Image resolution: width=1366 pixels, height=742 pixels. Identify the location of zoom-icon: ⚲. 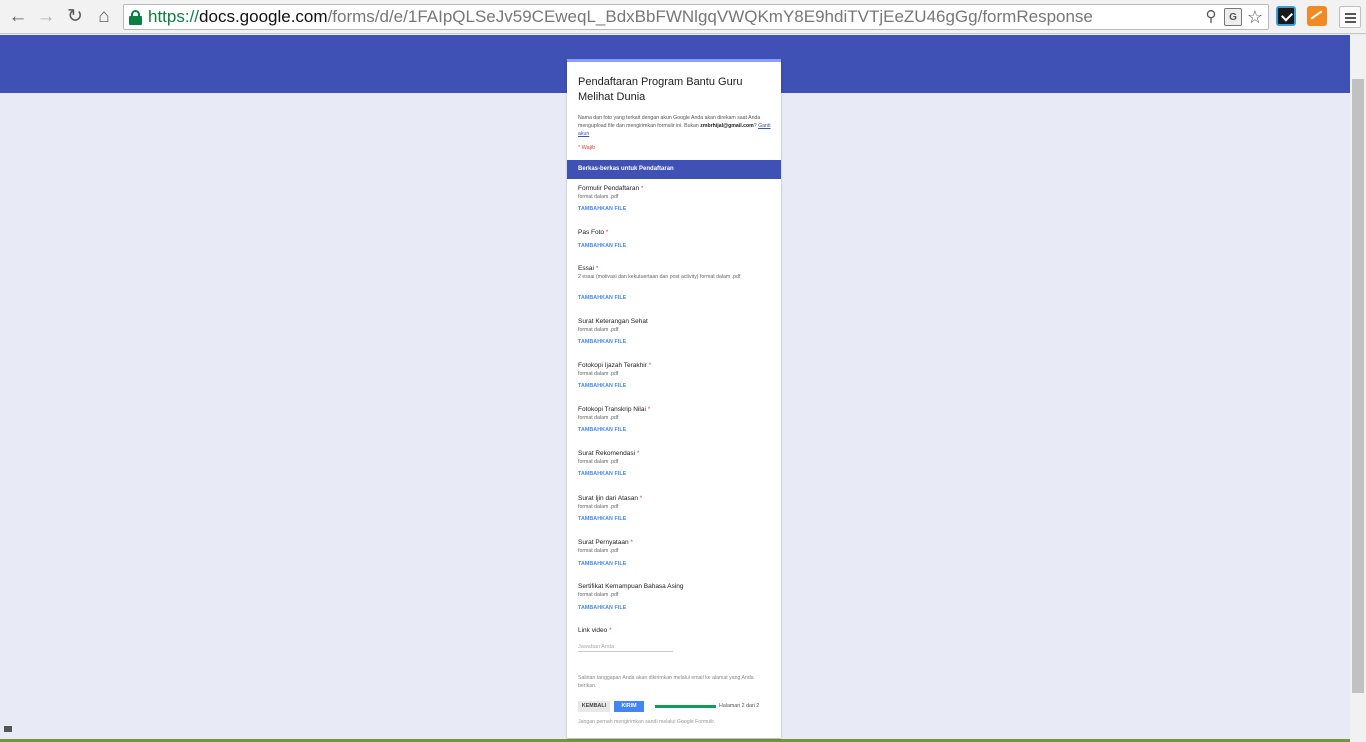
(1211, 17).